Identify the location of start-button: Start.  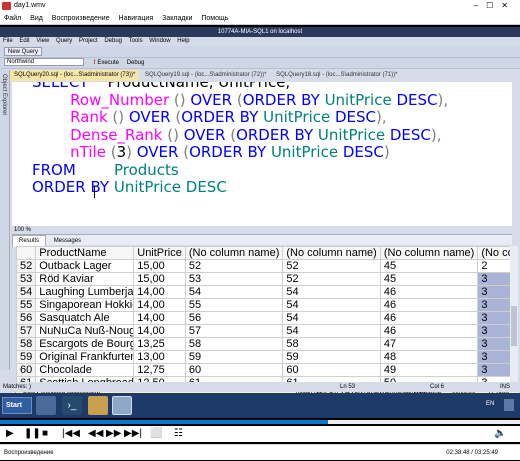
(17, 405).